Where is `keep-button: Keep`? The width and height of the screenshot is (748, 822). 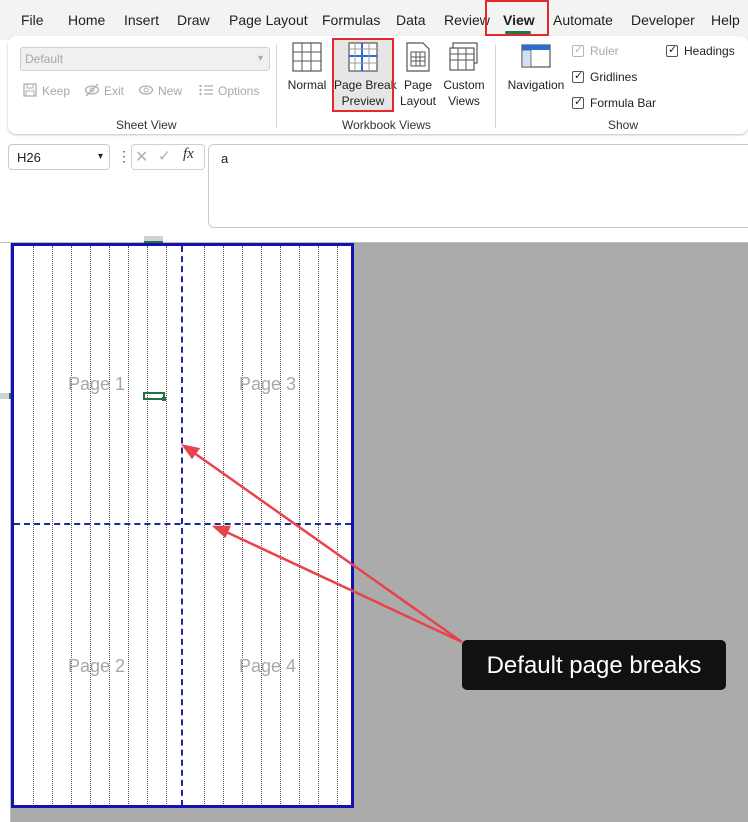
keep-button: Keep is located at coordinates (46, 90).